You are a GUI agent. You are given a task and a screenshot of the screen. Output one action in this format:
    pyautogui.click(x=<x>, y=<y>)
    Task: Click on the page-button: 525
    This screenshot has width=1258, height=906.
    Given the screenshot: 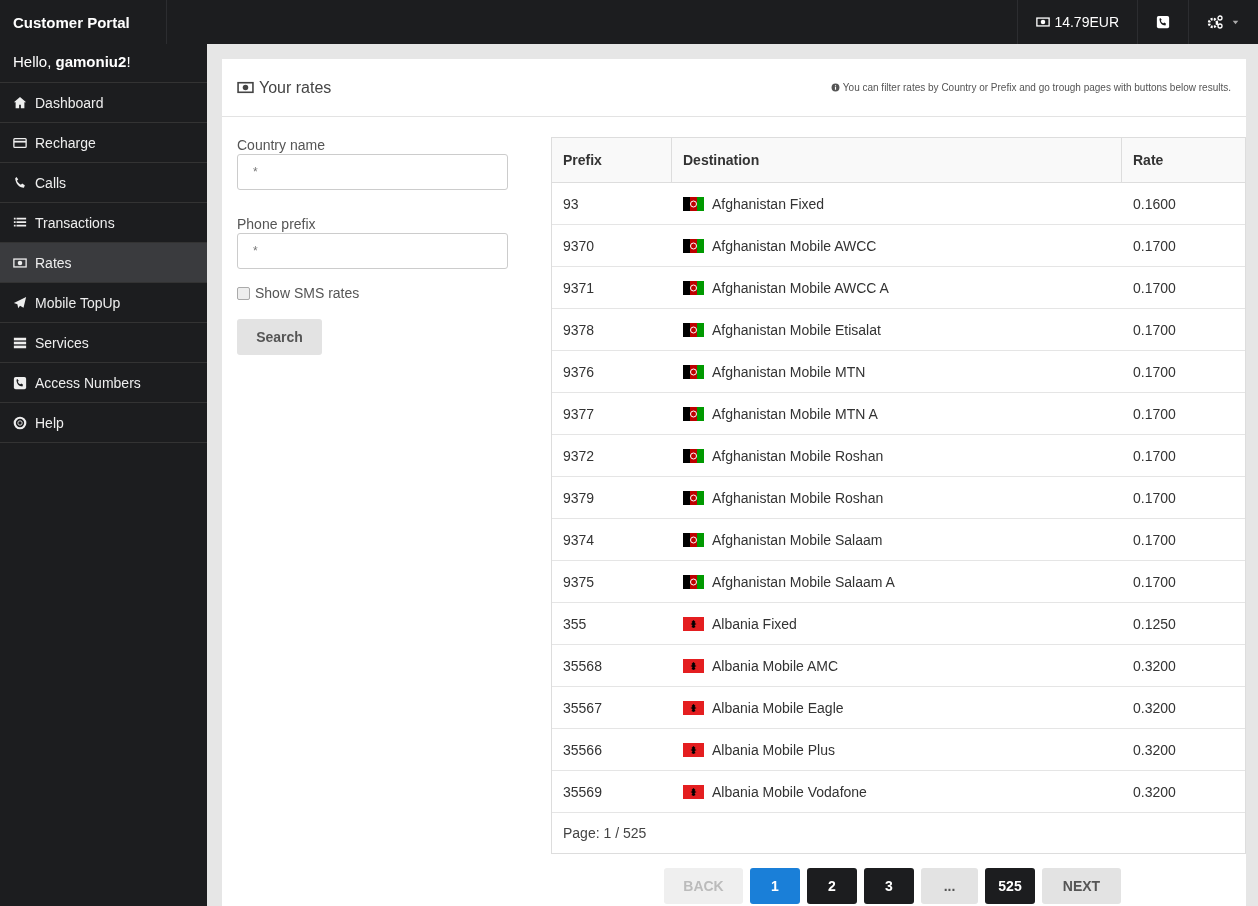 What is the action you would take?
    pyautogui.click(x=1010, y=886)
    